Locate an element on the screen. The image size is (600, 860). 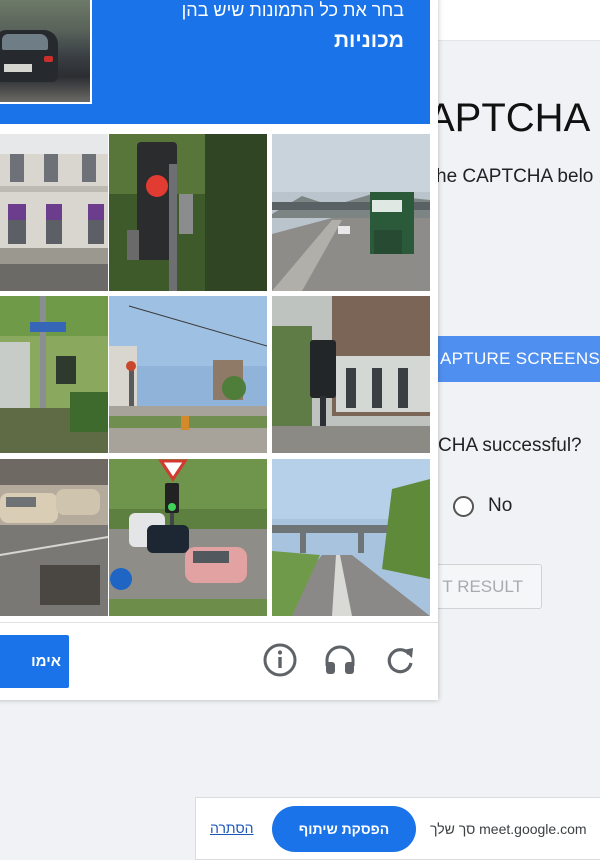
stop-sharing-button: הפסקת שיתוף is located at coordinates (344, 829).